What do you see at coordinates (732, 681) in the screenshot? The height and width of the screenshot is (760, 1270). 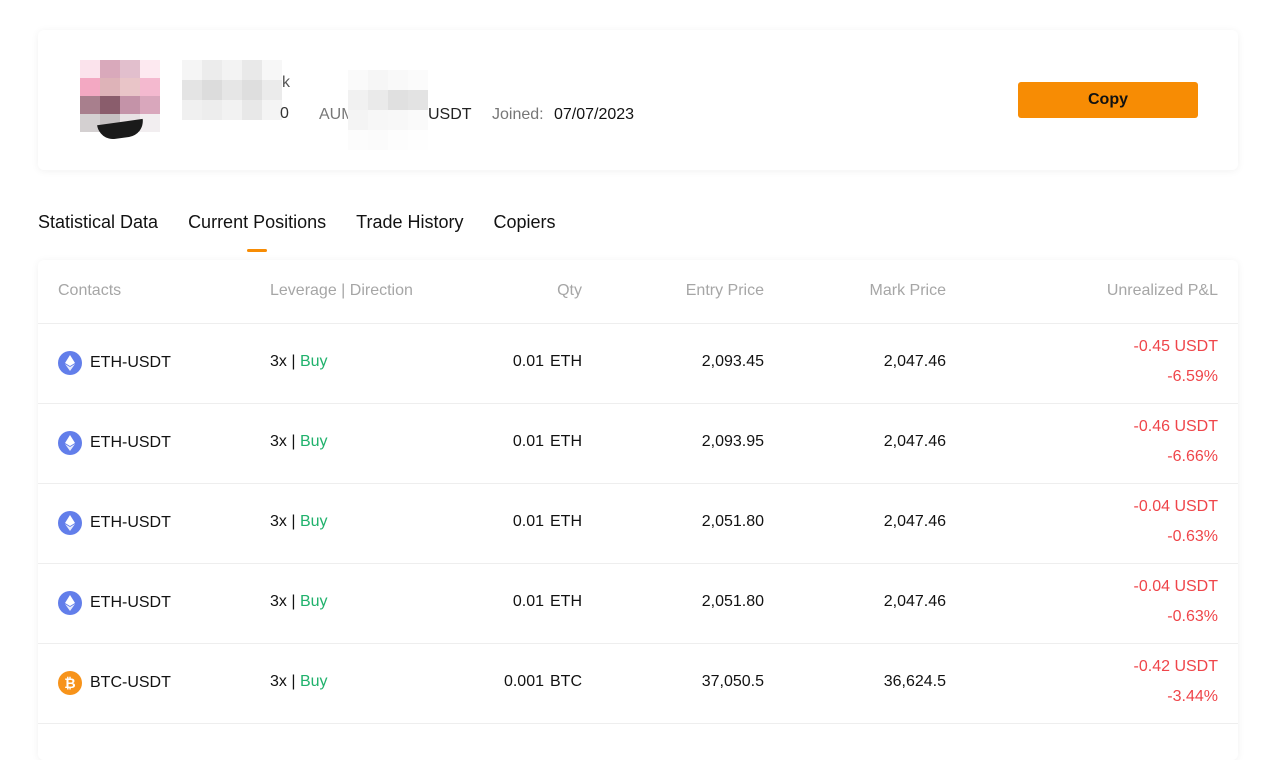 I see `entry-price: 37,050.5` at bounding box center [732, 681].